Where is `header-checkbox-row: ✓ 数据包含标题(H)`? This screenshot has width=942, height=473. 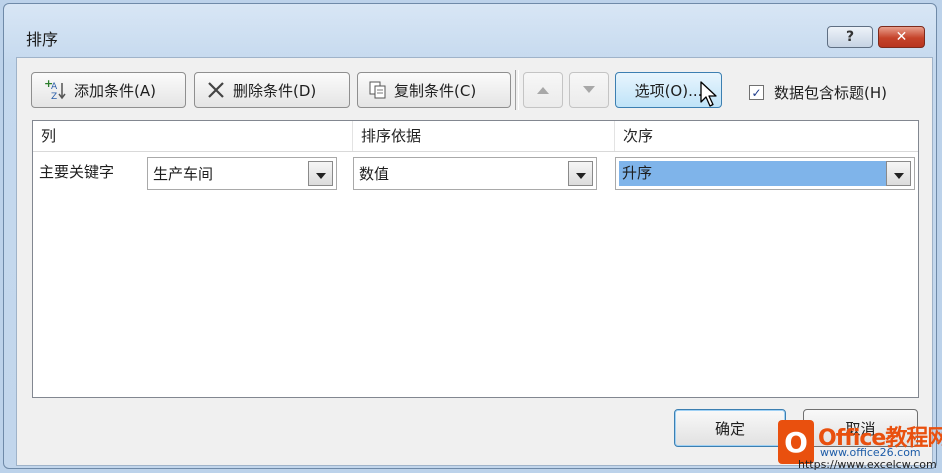 header-checkbox-row: ✓ 数据包含标题(H) is located at coordinates (818, 92).